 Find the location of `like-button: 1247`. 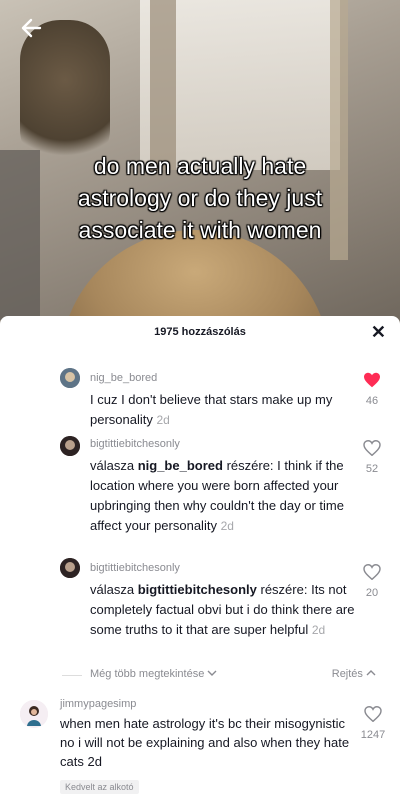

like-button: 1247 is located at coordinates (373, 723).